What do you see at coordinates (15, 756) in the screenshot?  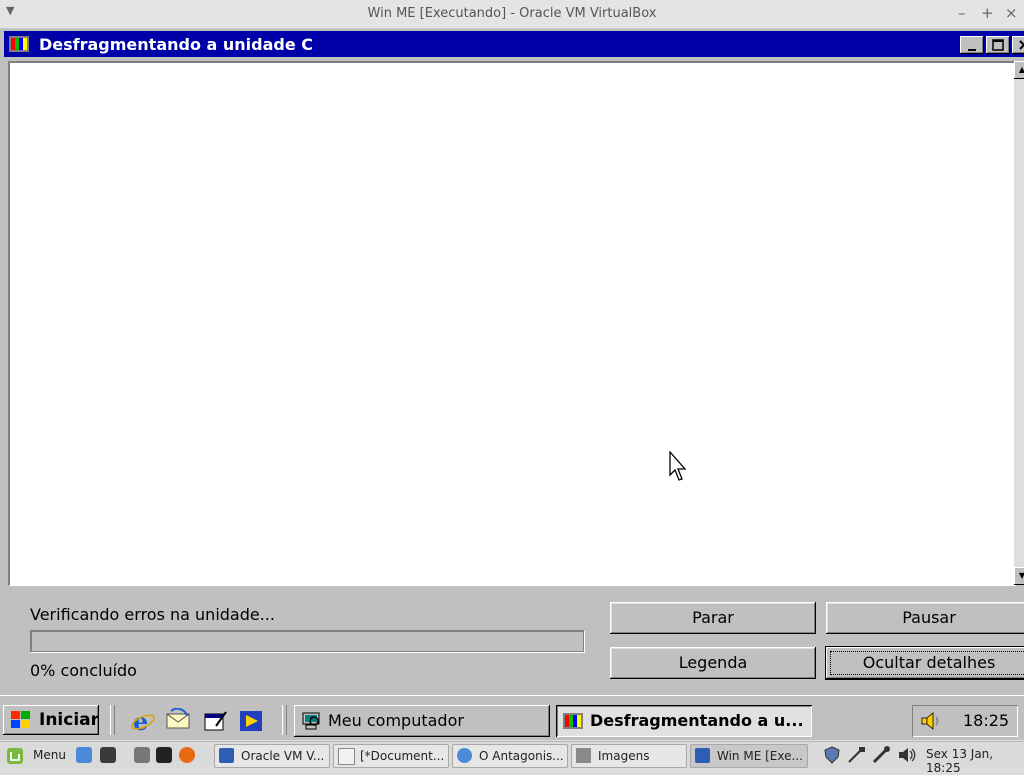 I see `mint-logo-icon` at bounding box center [15, 756].